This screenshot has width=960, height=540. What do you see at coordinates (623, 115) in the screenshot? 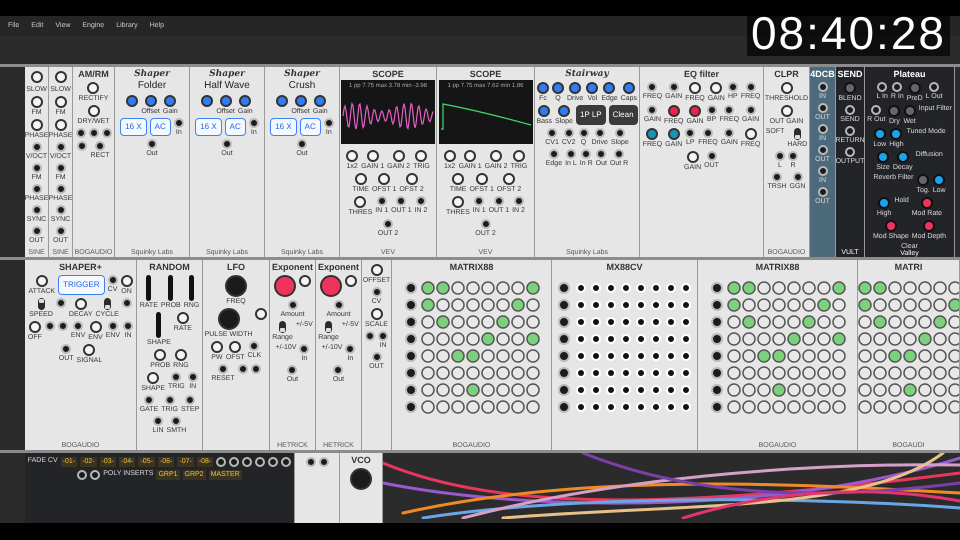
I see `dropdown: Clean` at bounding box center [623, 115].